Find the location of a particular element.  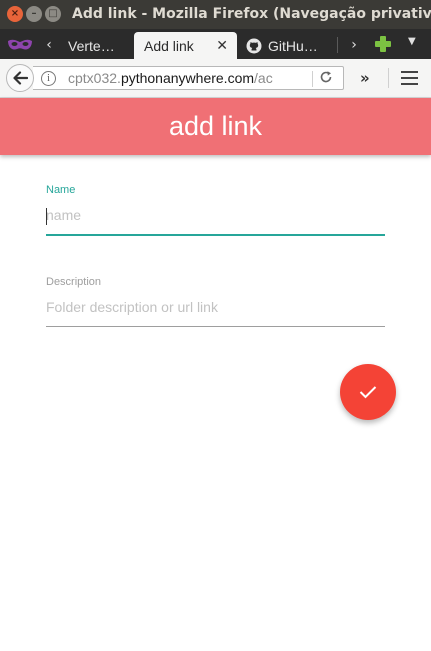

url-text: cptx032.pythonanywhere.com/ac is located at coordinates (186, 78).